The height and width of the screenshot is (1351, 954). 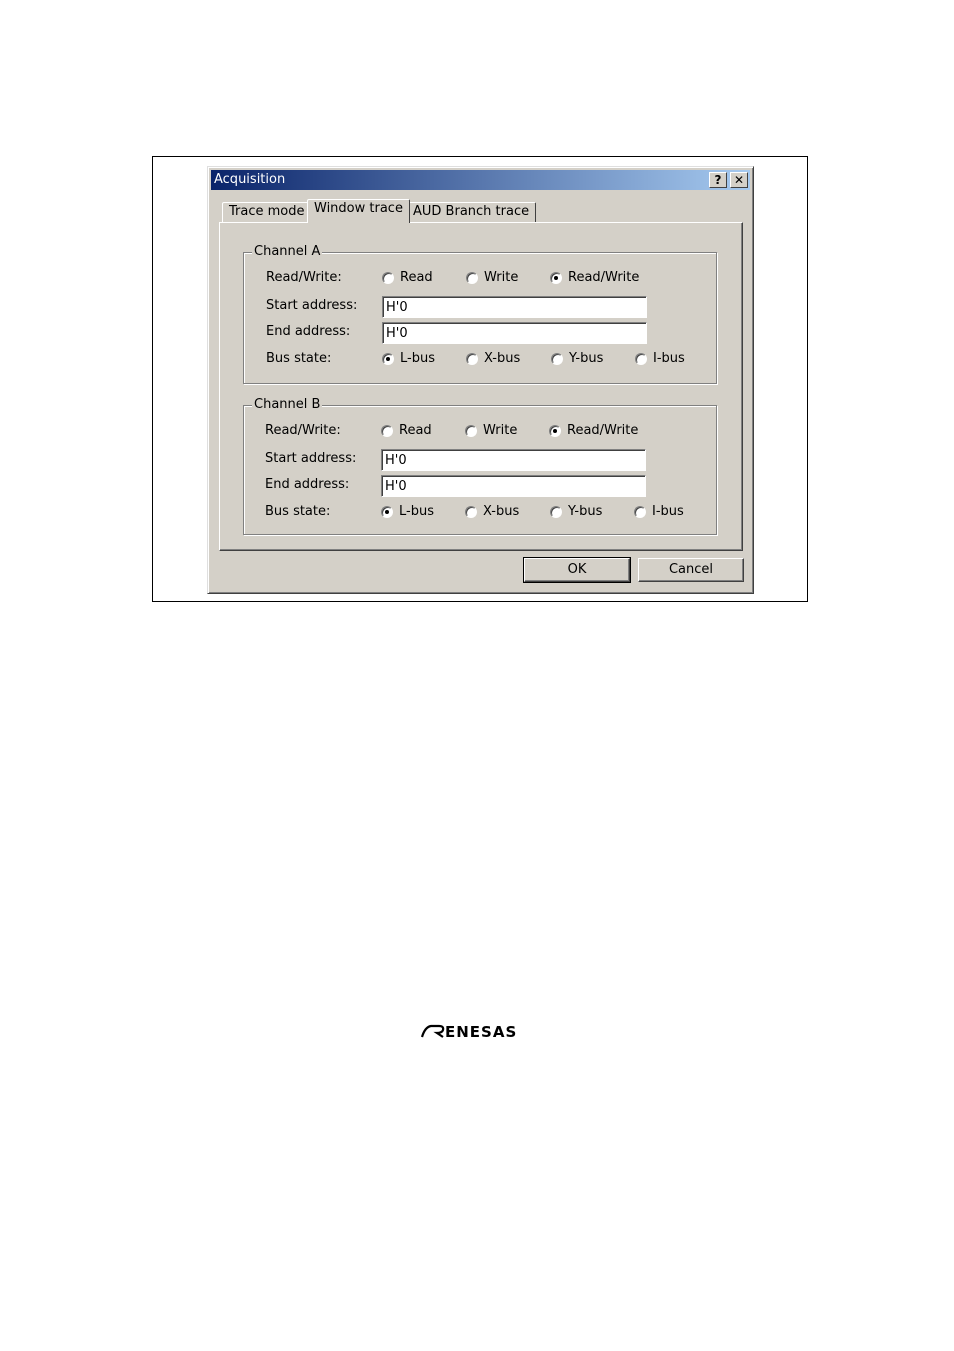 What do you see at coordinates (739, 180) in the screenshot?
I see `close-button: ✕` at bounding box center [739, 180].